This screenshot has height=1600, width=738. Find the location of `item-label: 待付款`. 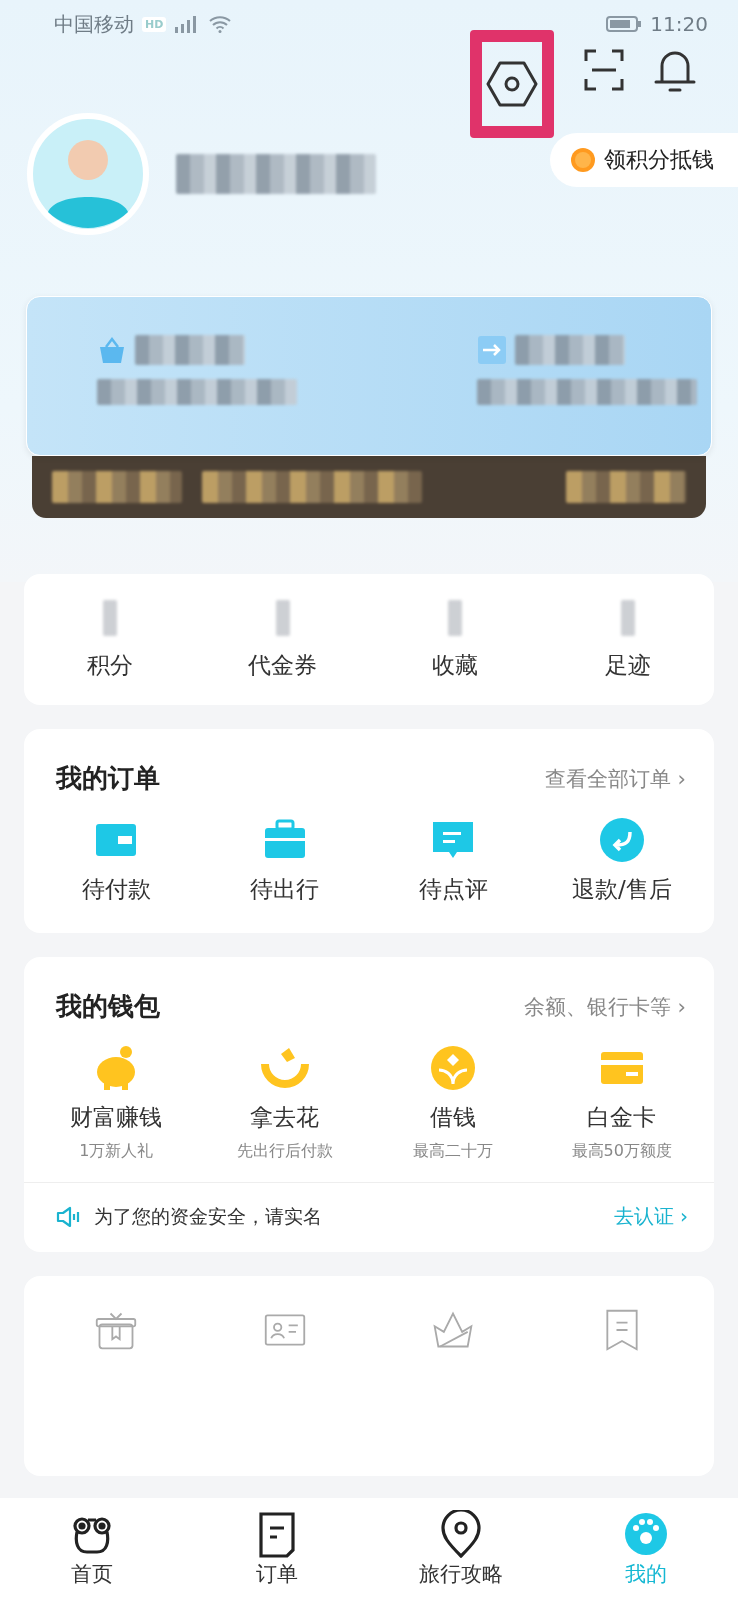

item-label: 待付款 is located at coordinates (116, 889).